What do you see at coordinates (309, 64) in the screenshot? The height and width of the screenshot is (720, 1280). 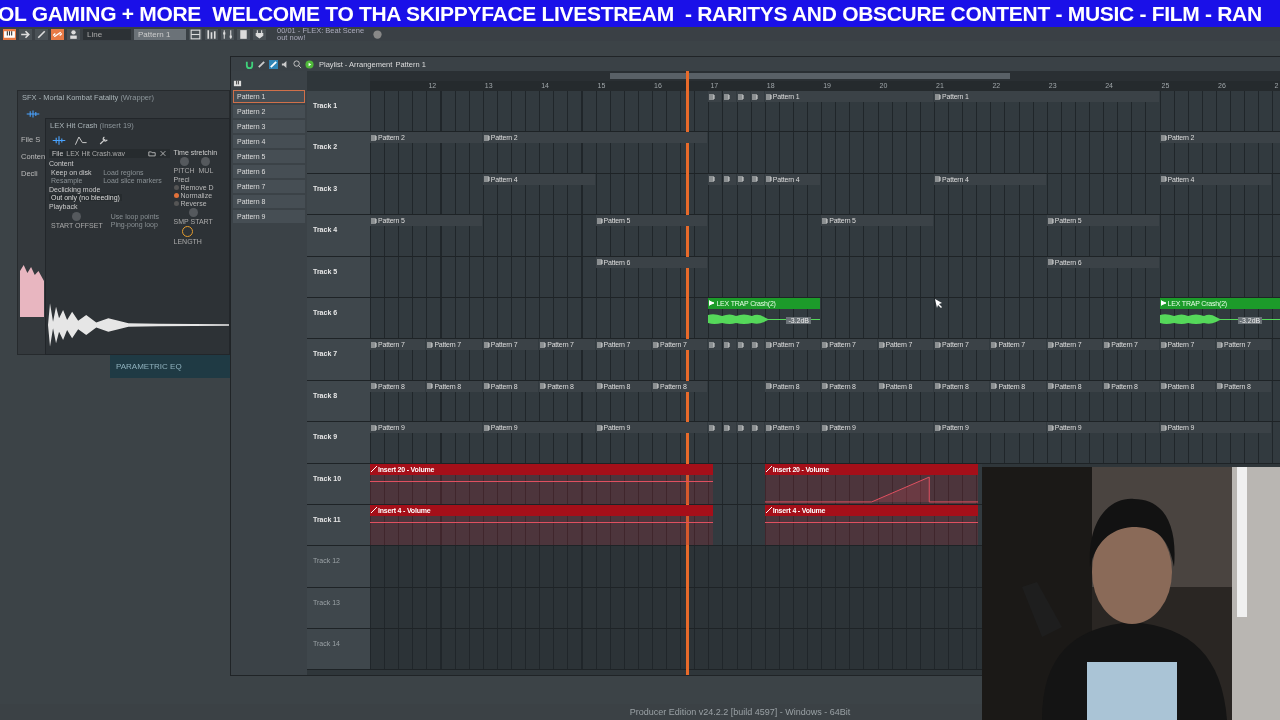 I see `play-icon` at bounding box center [309, 64].